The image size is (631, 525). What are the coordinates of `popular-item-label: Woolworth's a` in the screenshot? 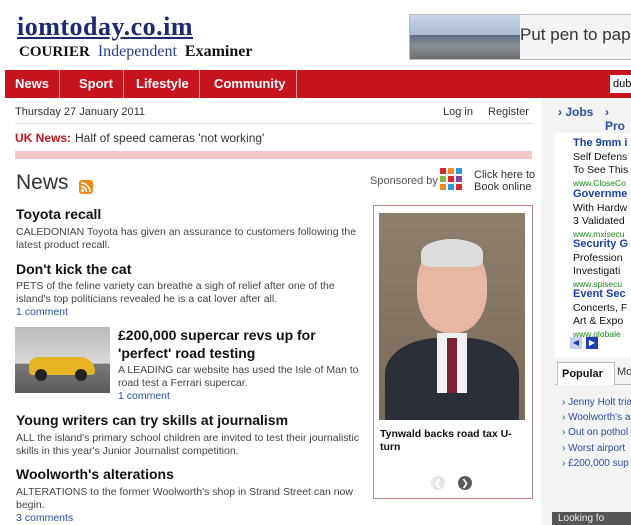 It's located at (599, 417).